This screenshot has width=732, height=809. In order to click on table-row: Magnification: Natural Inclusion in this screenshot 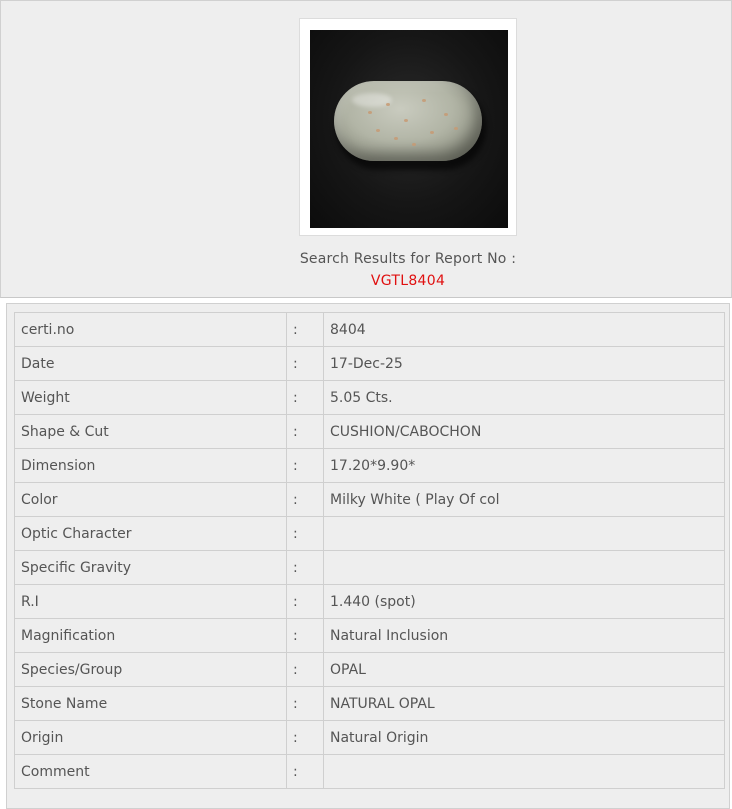, I will do `click(369, 635)`.